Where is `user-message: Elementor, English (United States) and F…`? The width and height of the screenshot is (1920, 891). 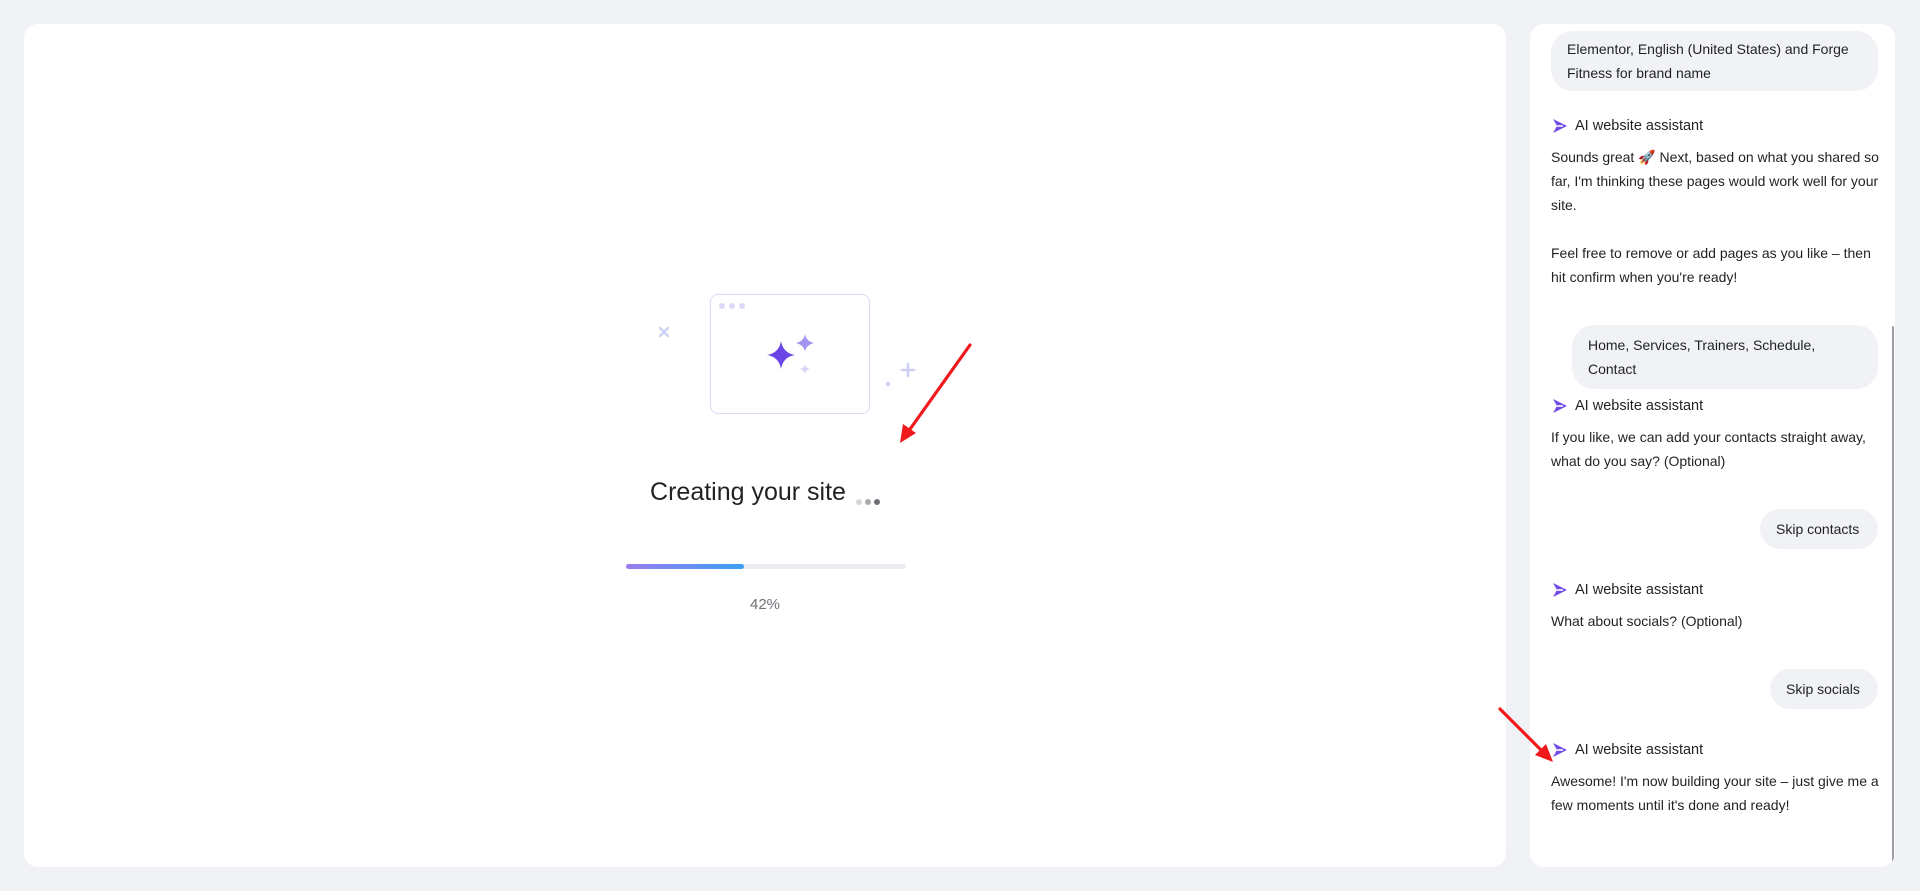 user-message: Elementor, English (United States) and F… is located at coordinates (1714, 61).